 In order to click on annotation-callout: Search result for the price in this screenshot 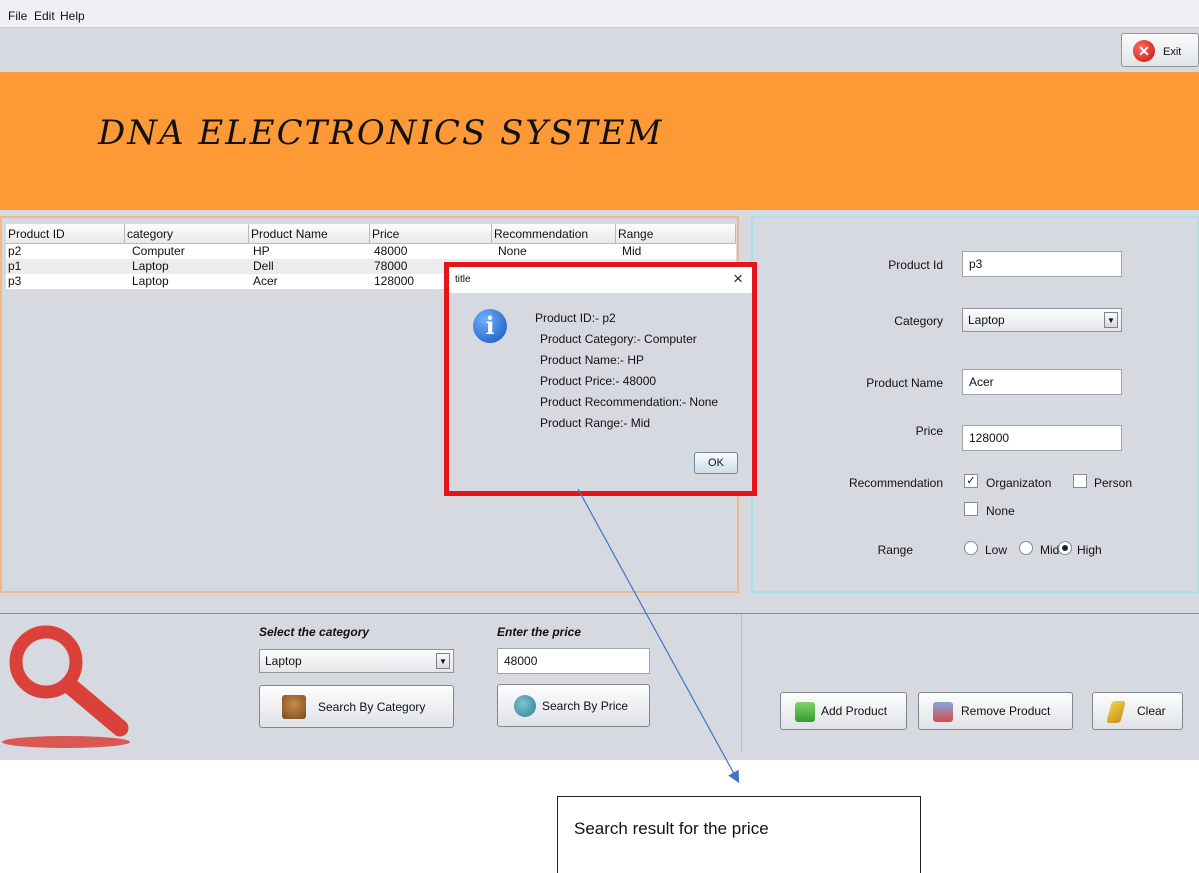, I will do `click(739, 834)`.